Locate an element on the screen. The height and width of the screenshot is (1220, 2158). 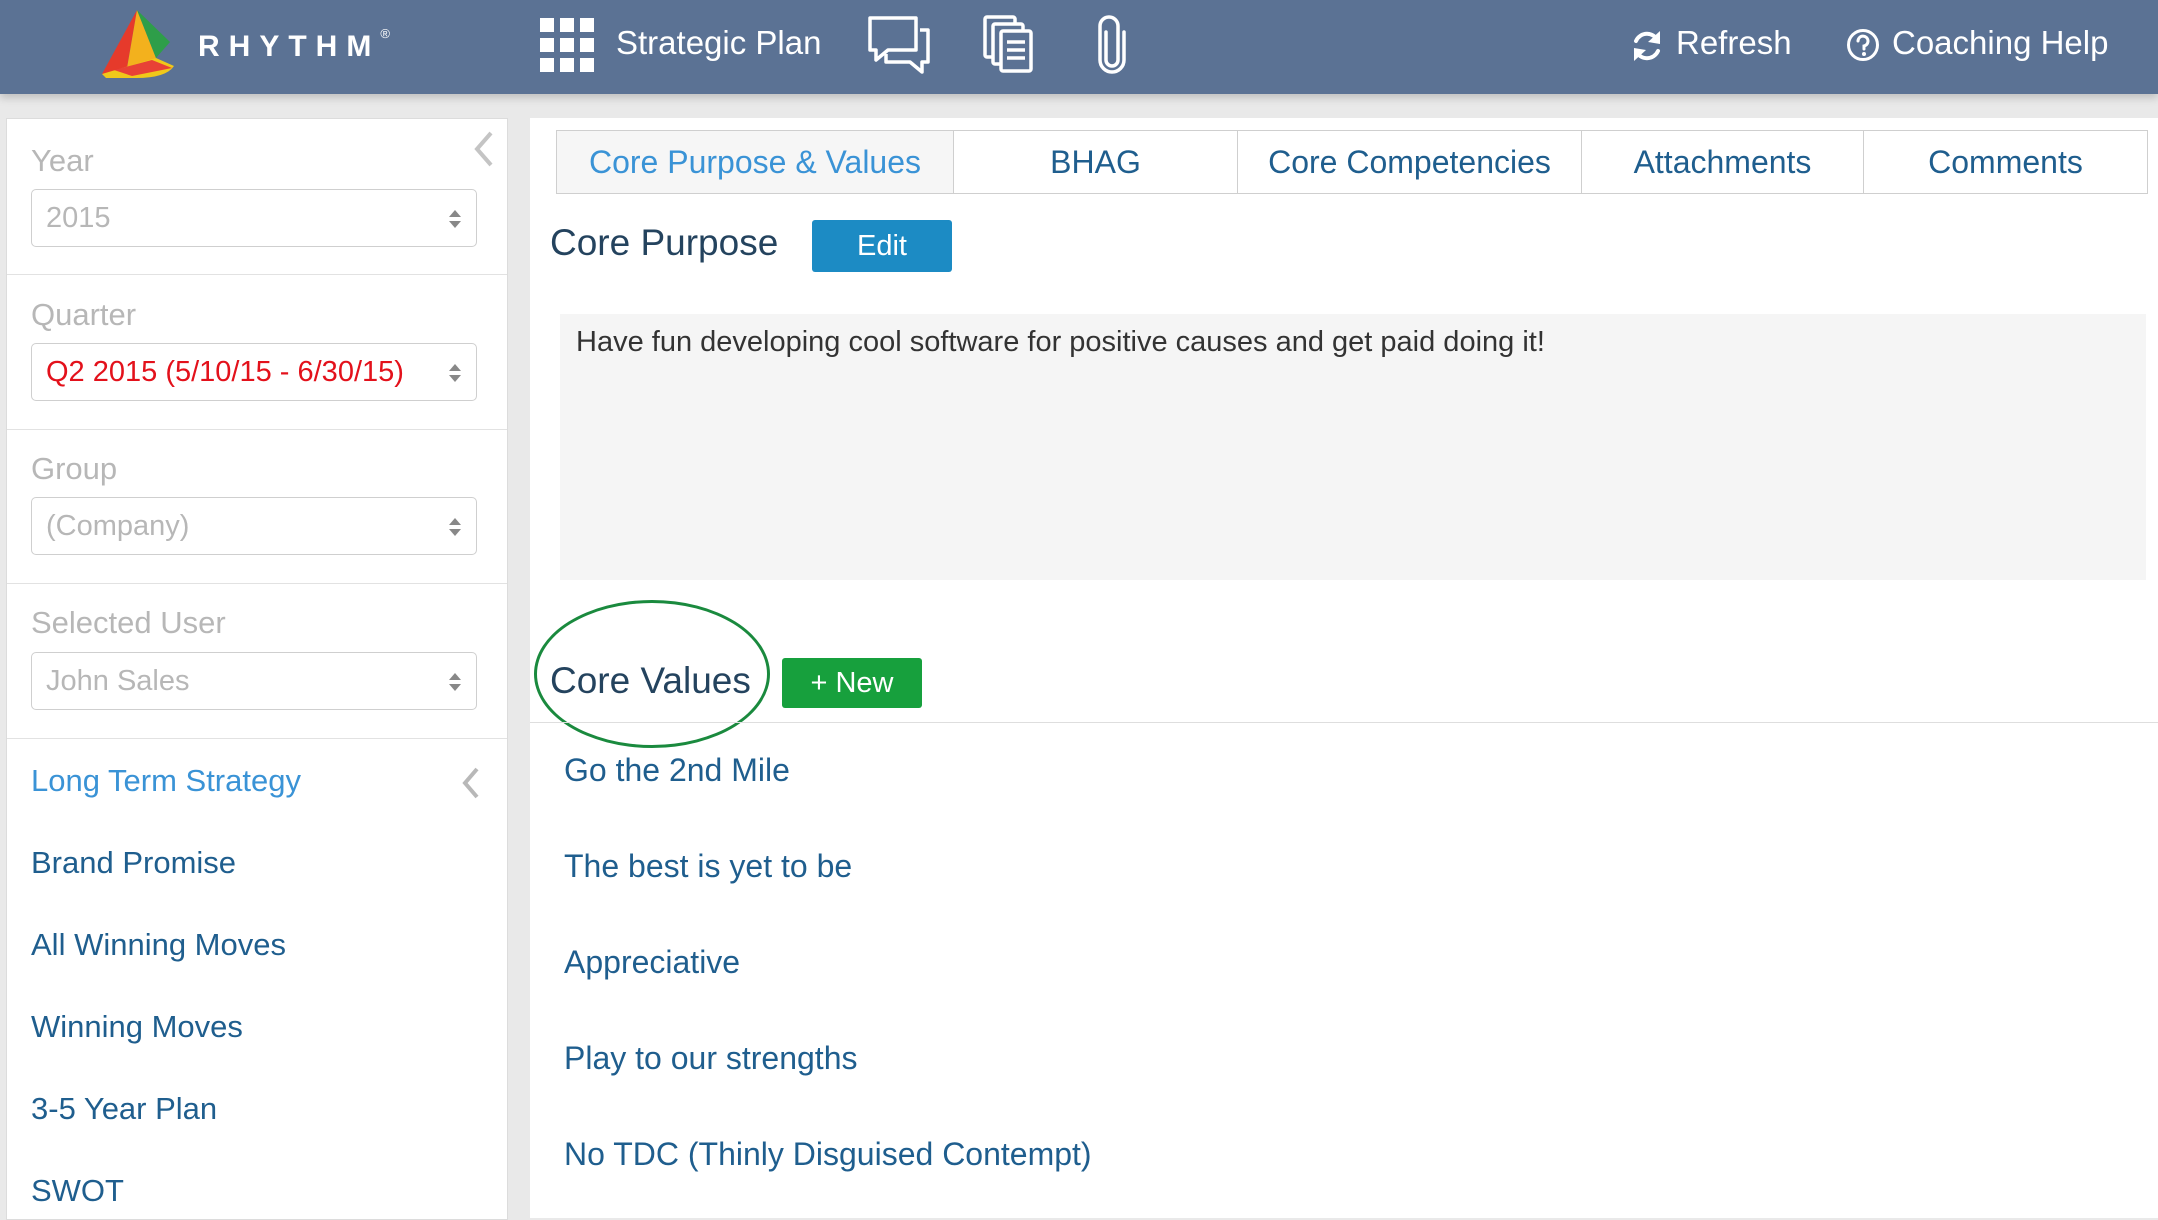
core-value-item: The best is yet to be is located at coordinates (708, 866).